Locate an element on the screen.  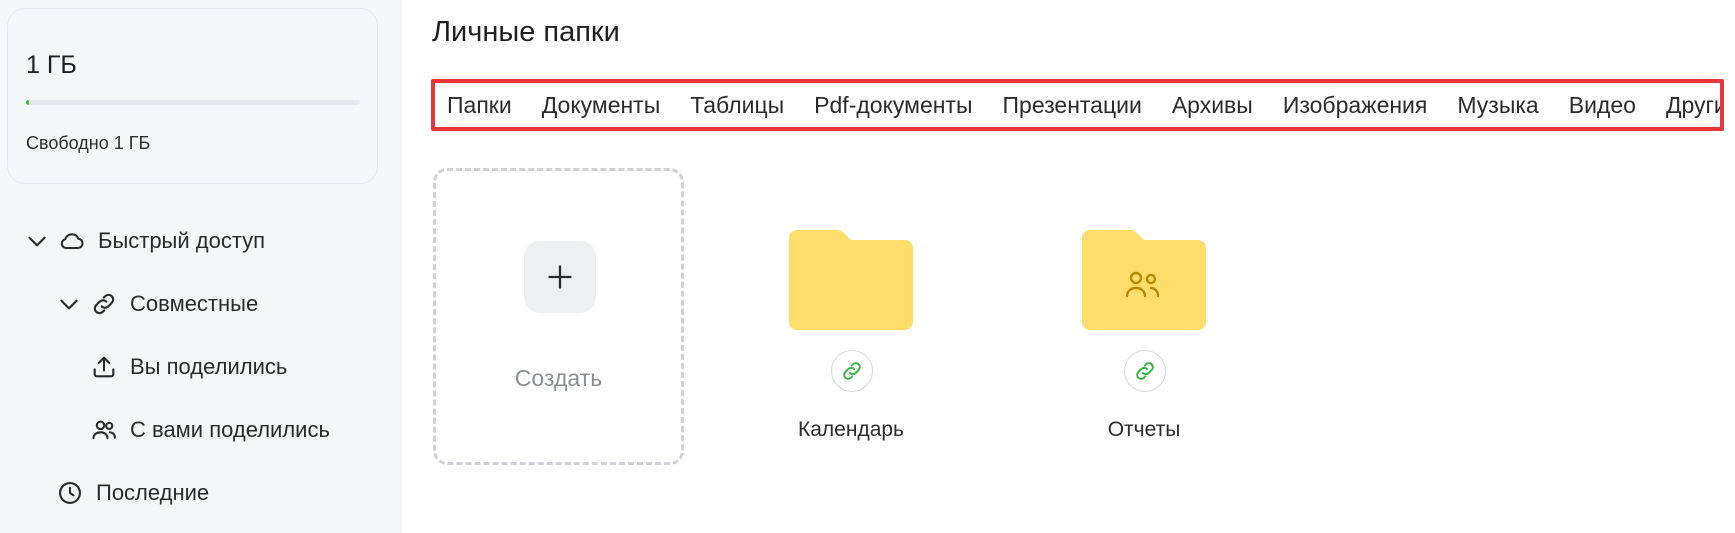
sidebar-item-label: Вы поделились is located at coordinates (209, 366).